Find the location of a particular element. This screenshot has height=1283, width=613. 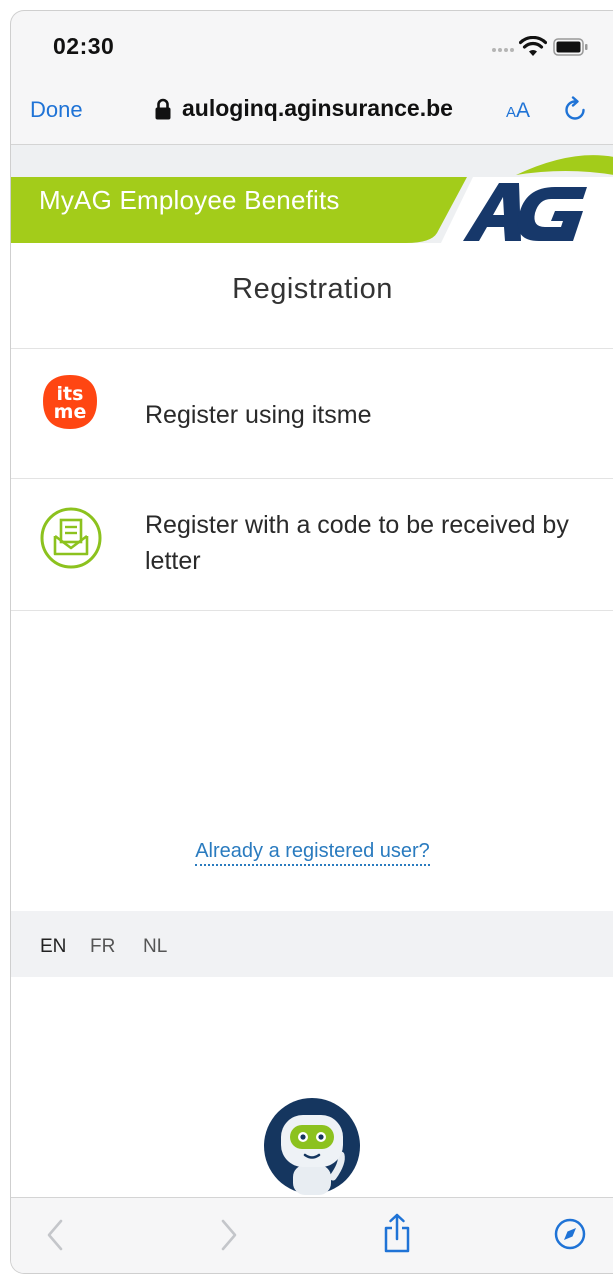

letter-envelope-icon is located at coordinates (71, 538).